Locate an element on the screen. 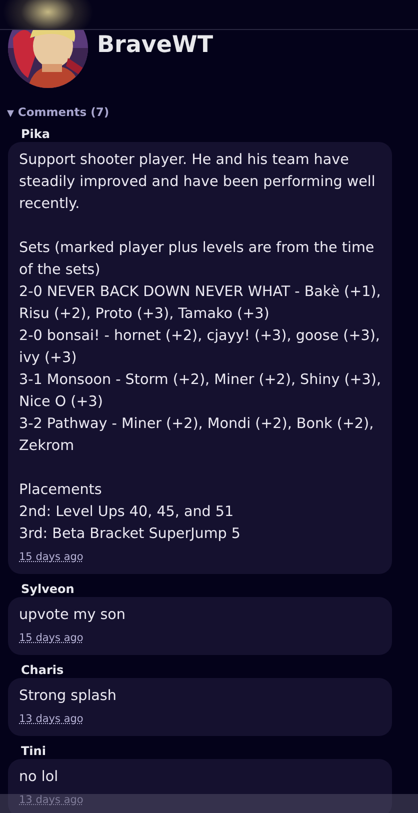  comment-author: Sylveon is located at coordinates (47, 589).